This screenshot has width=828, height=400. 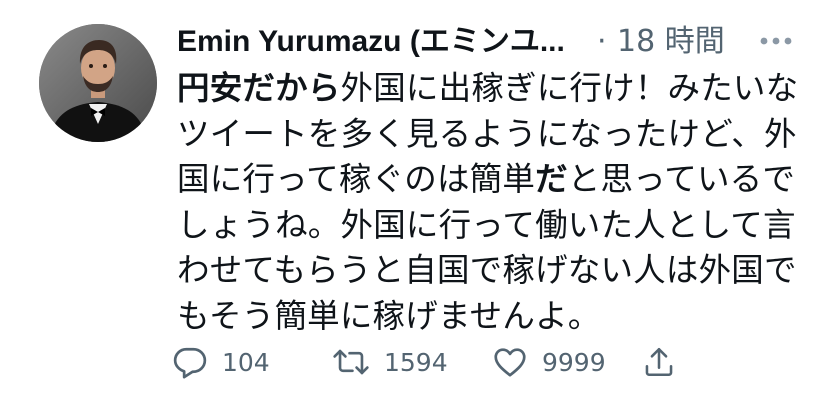 I want to click on tweet-line: わせてもらうと自国で稼げない人は外国で, so click(x=493, y=271).